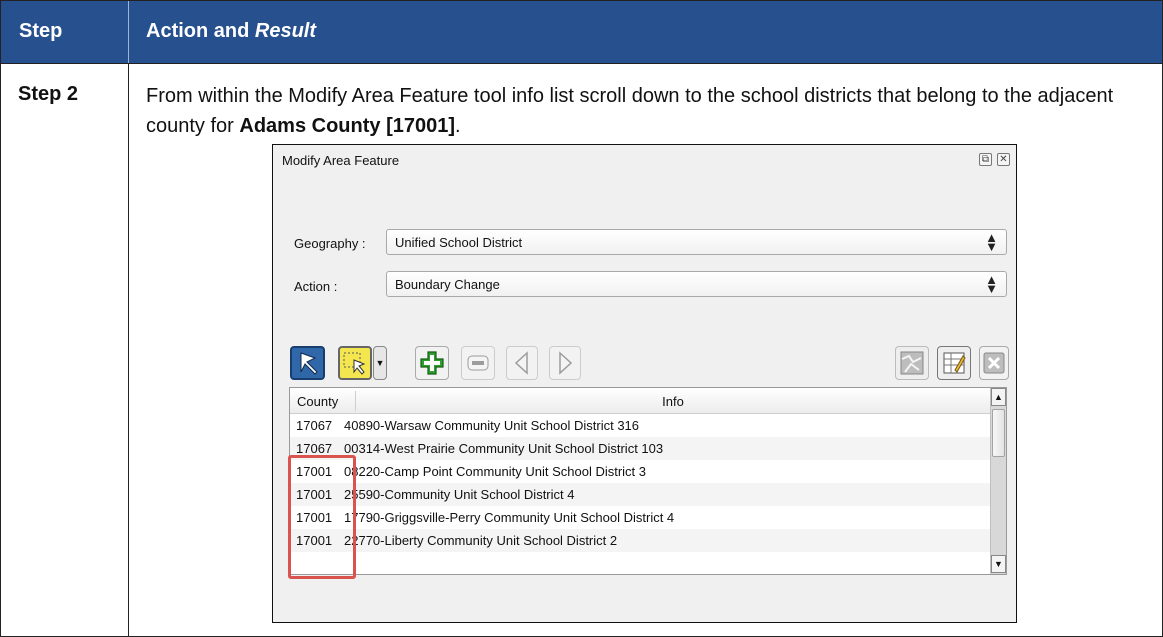  Describe the element at coordinates (644, 160) in the screenshot. I see `dialog-titlebar: Modify Area Feature ⧉ ✕` at that location.